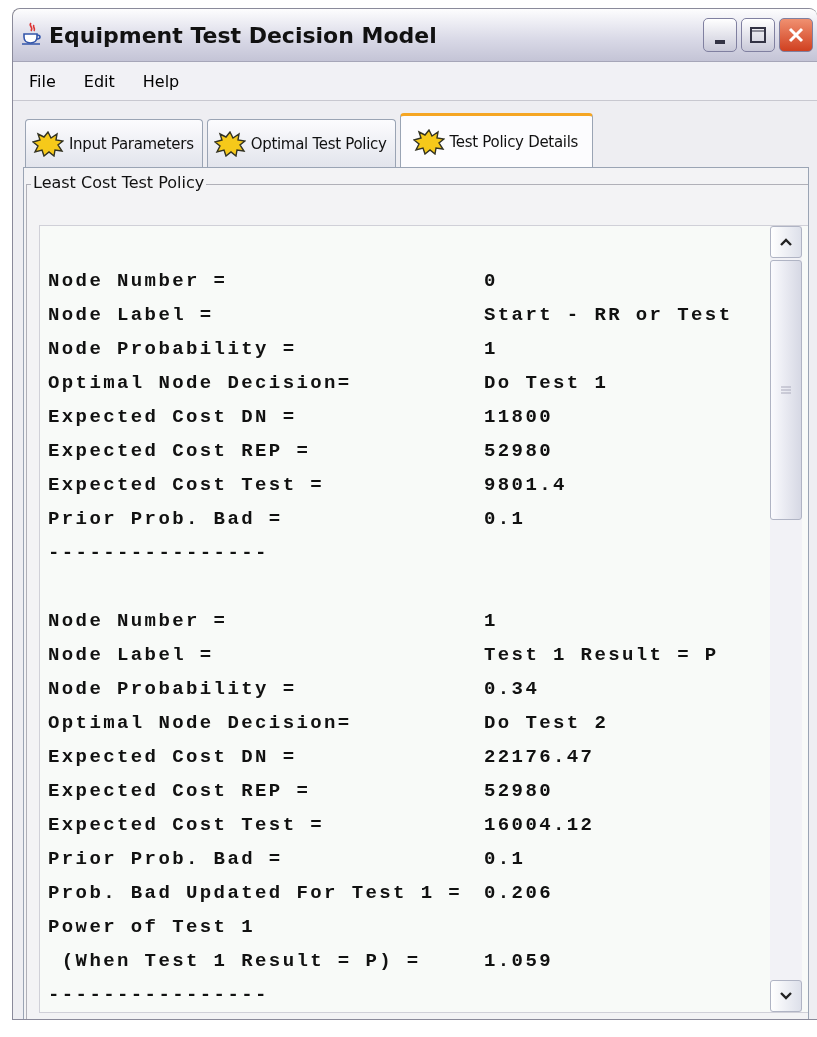 This screenshot has height=1037, width=817. What do you see at coordinates (546, 383) in the screenshot?
I see `field-value: Do Test 1` at bounding box center [546, 383].